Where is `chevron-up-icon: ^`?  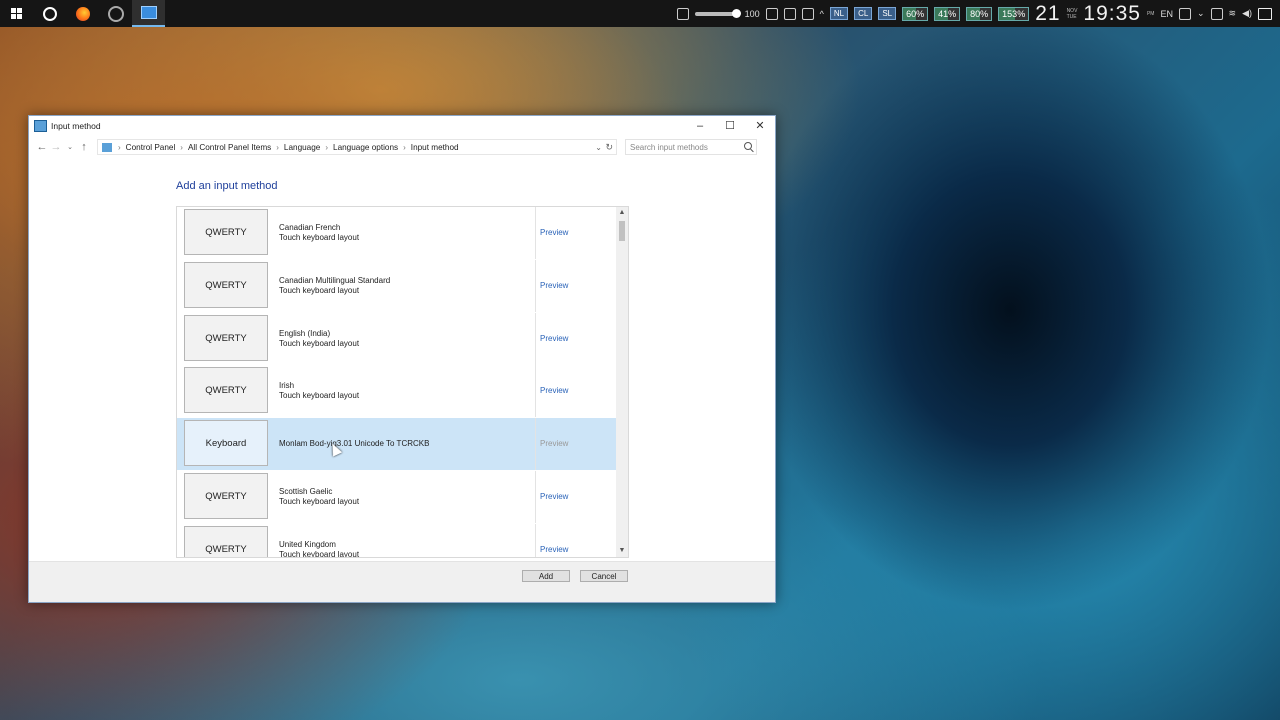
chevron-up-icon: ^ is located at coordinates (822, 14).